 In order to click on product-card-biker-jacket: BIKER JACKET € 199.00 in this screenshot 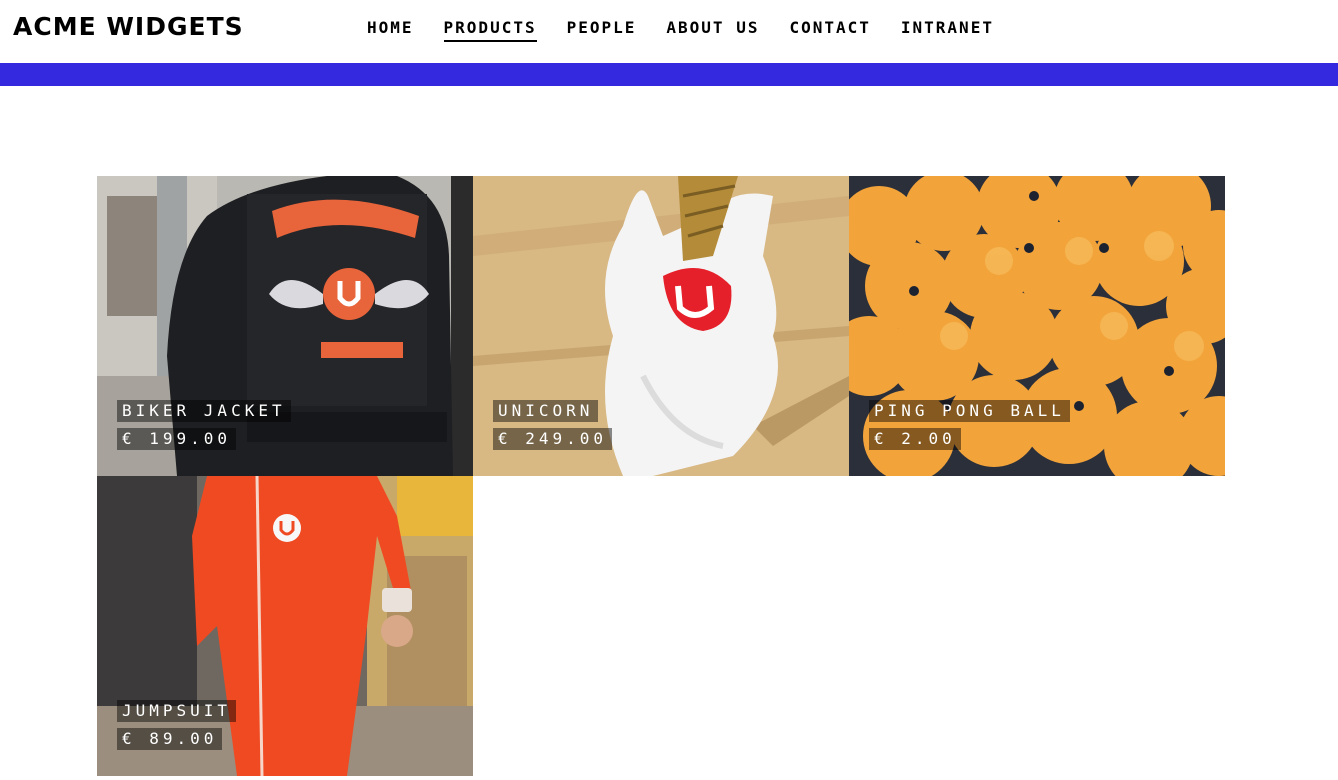, I will do `click(285, 326)`.